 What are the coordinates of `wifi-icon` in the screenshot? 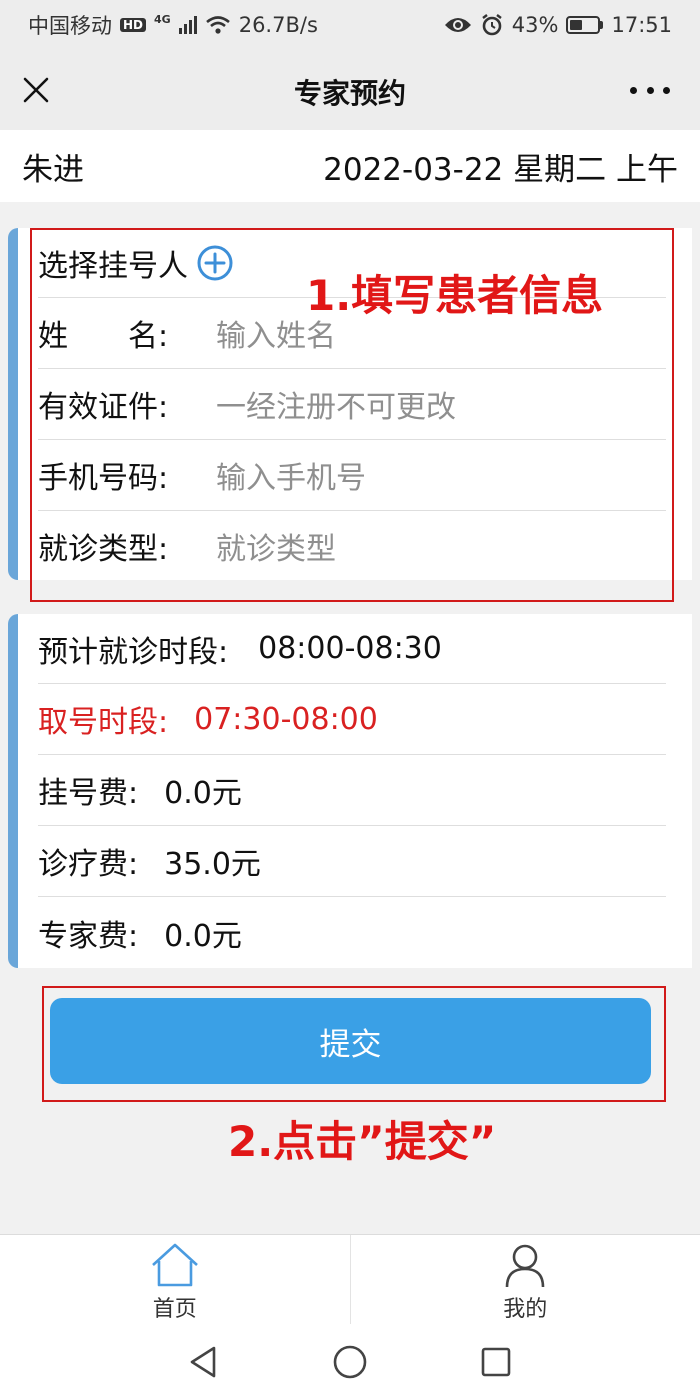 It's located at (217, 25).